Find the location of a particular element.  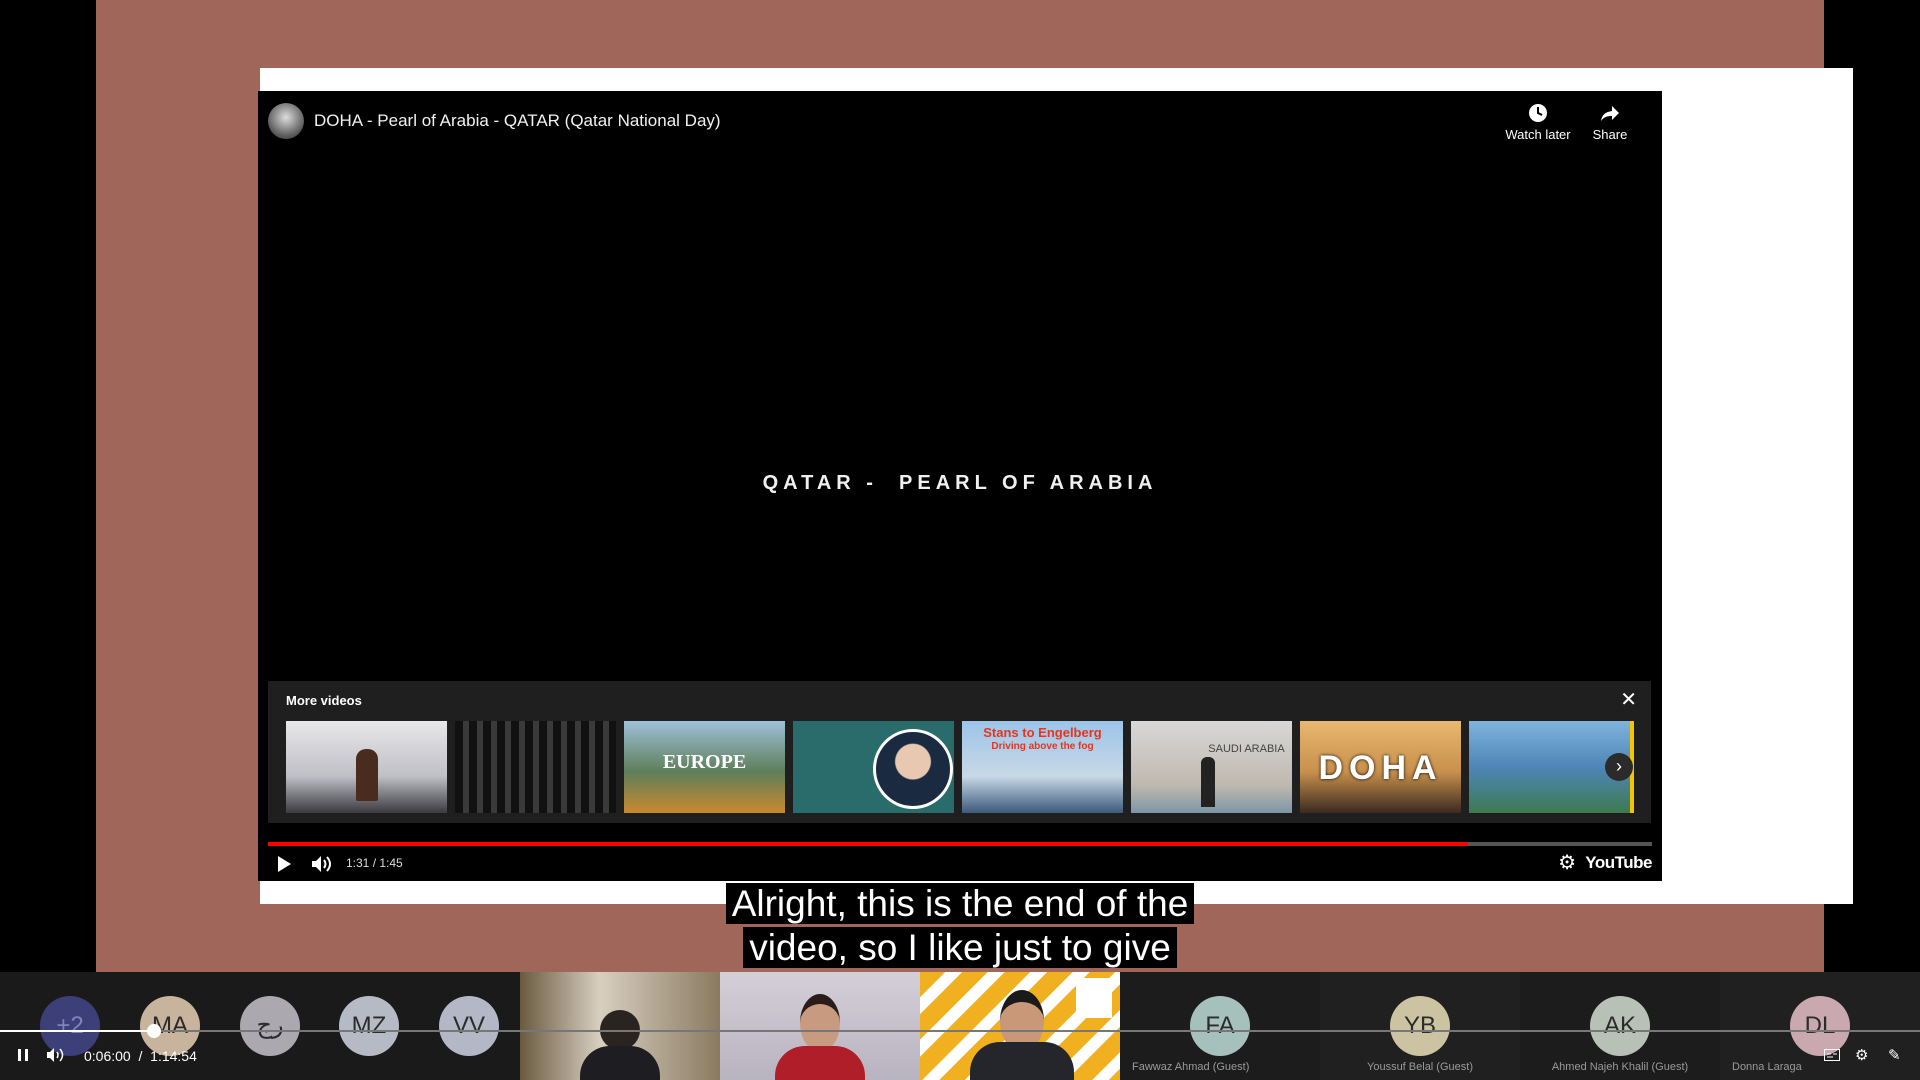

pause-icon is located at coordinates (23, 1055).